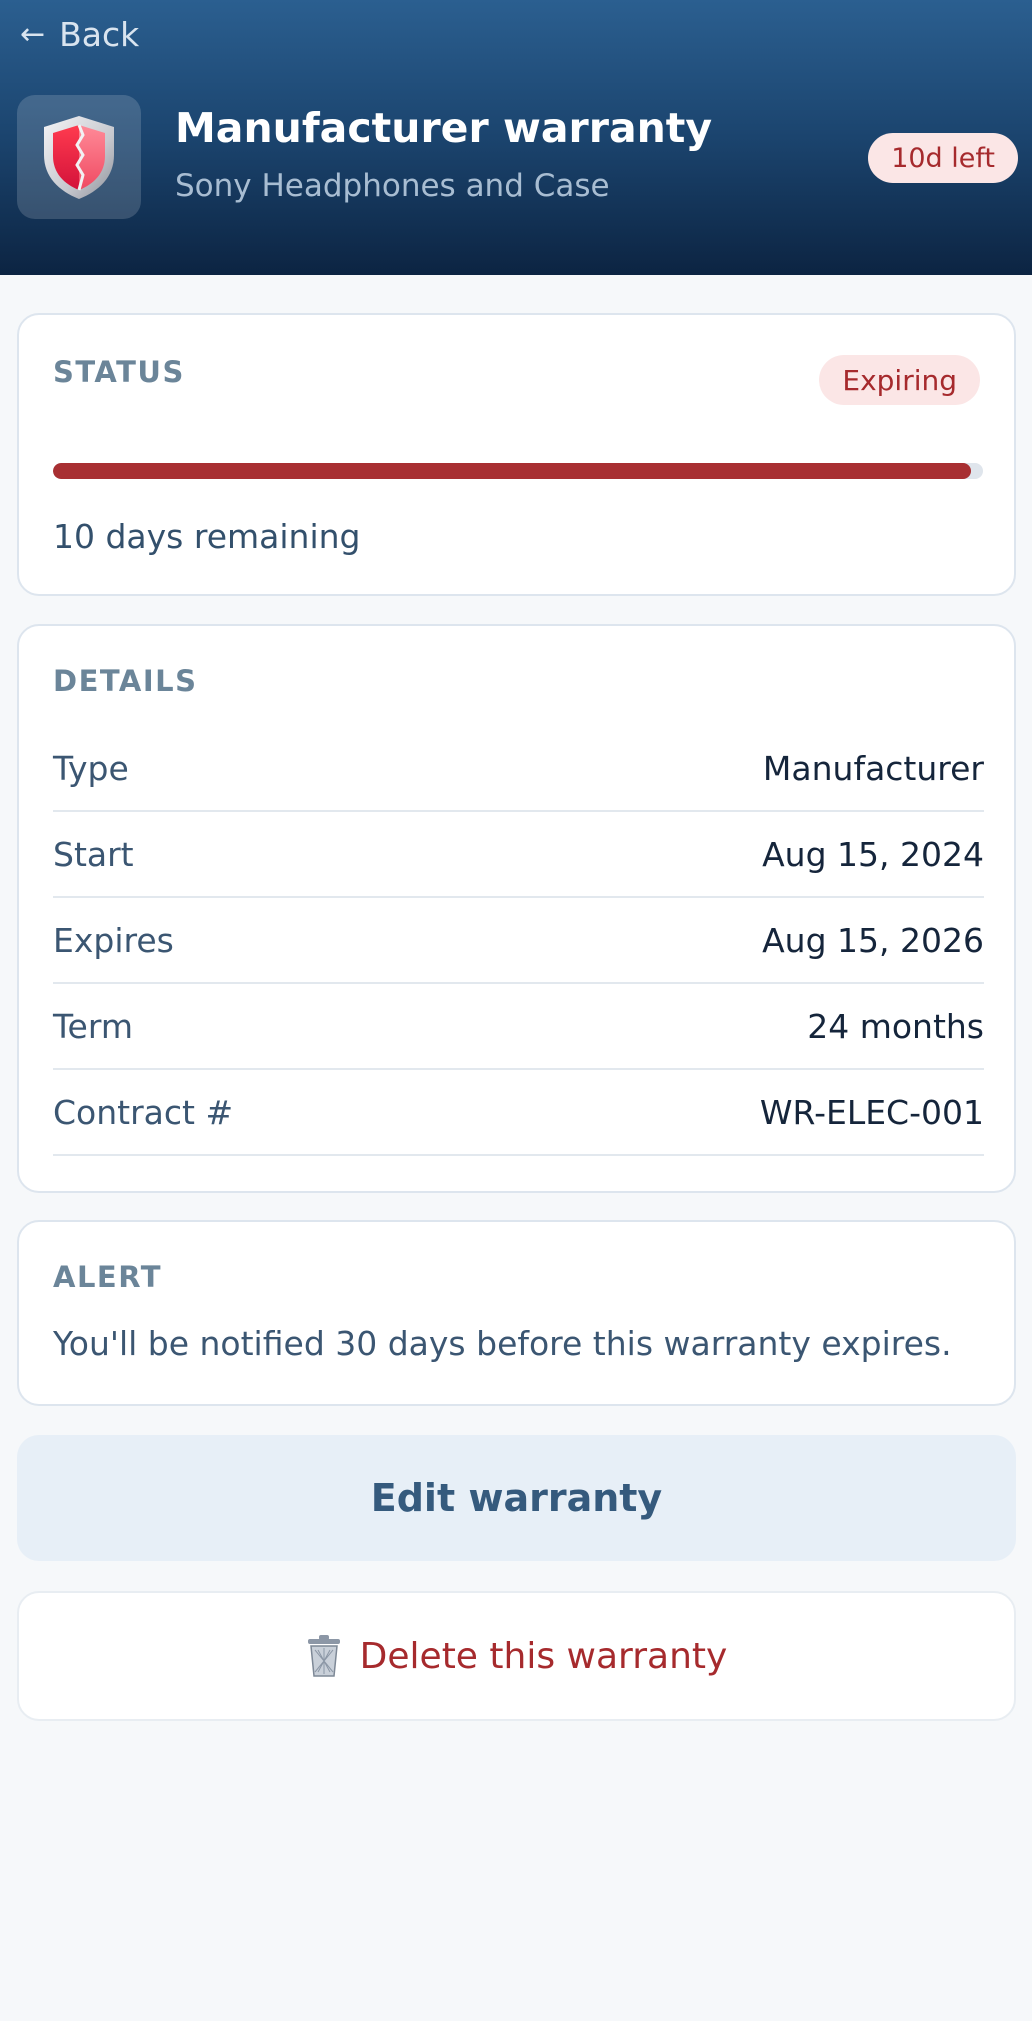 The height and width of the screenshot is (2021, 1032). What do you see at coordinates (873, 854) in the screenshot?
I see `detail-value: Aug 15, 2024` at bounding box center [873, 854].